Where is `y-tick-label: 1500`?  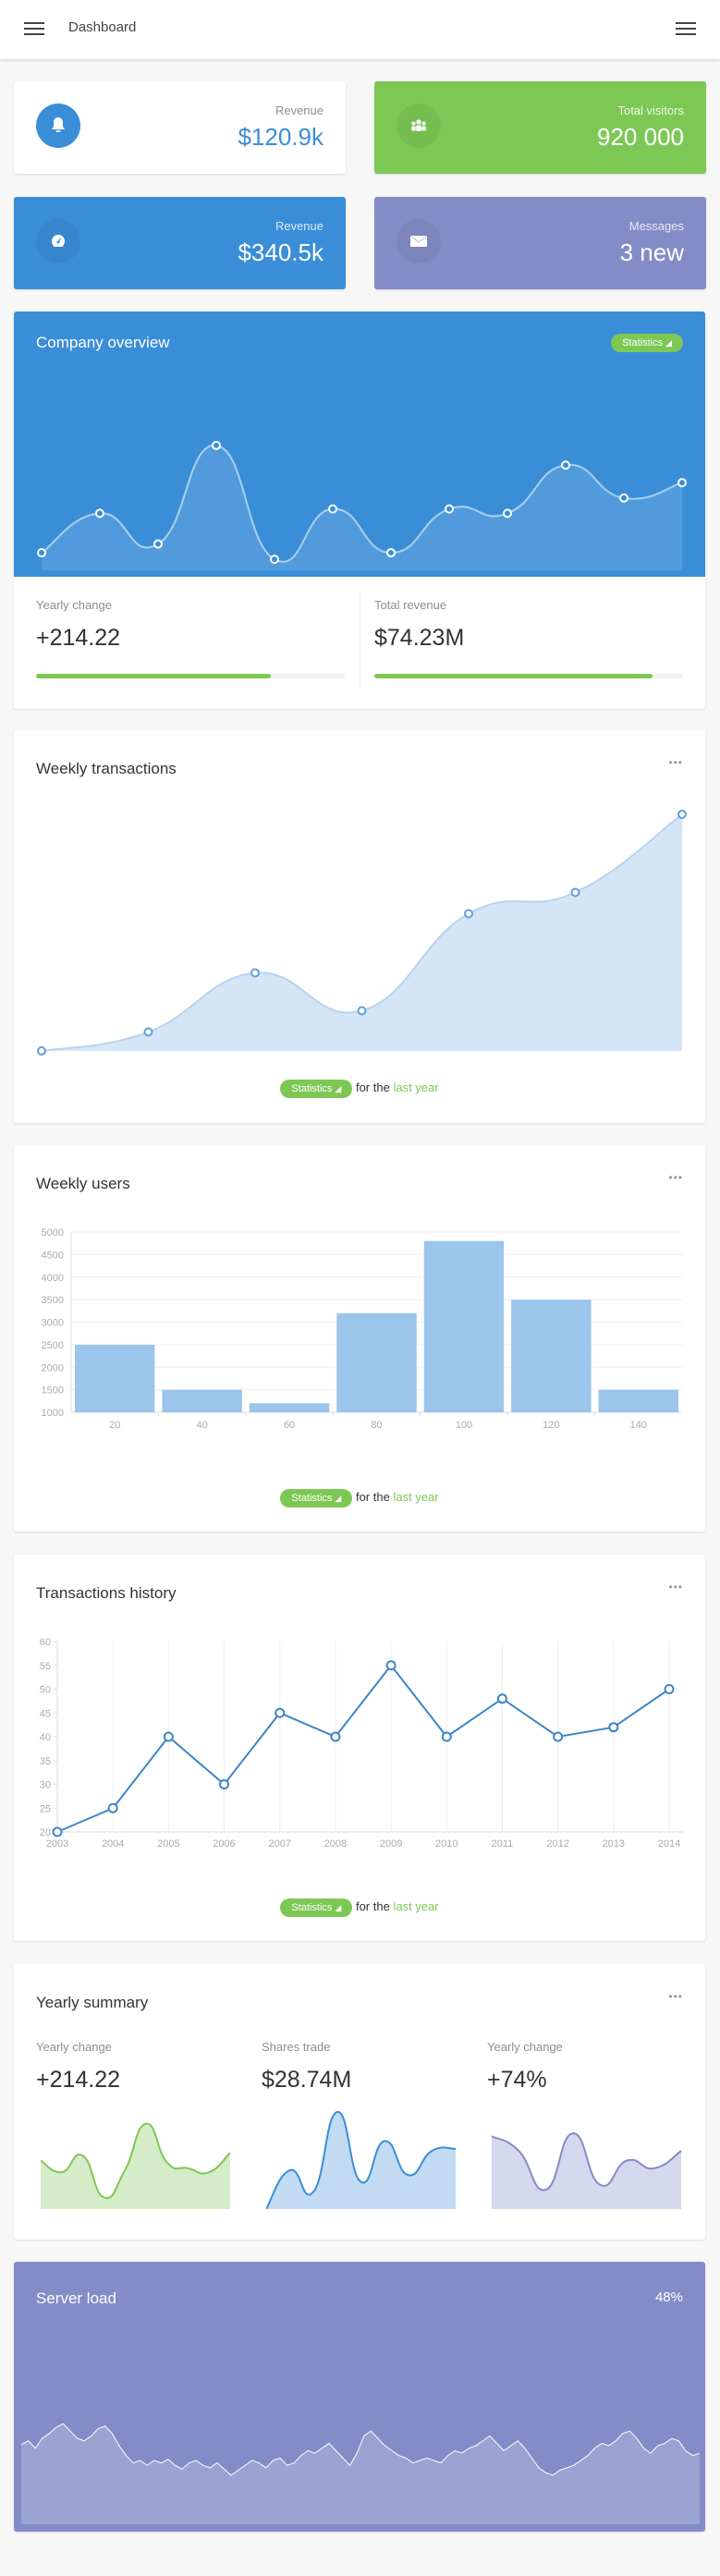 y-tick-label: 1500 is located at coordinates (53, 1391).